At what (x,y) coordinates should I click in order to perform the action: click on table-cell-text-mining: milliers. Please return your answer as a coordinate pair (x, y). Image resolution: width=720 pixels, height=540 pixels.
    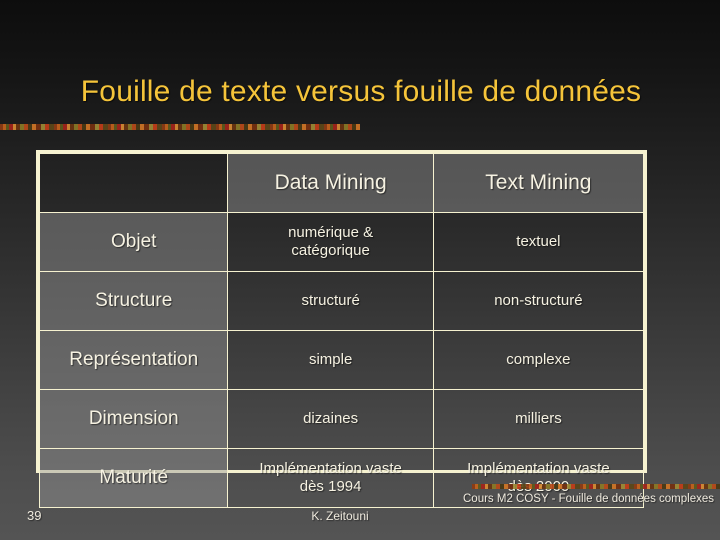
    Looking at the image, I should click on (538, 419).